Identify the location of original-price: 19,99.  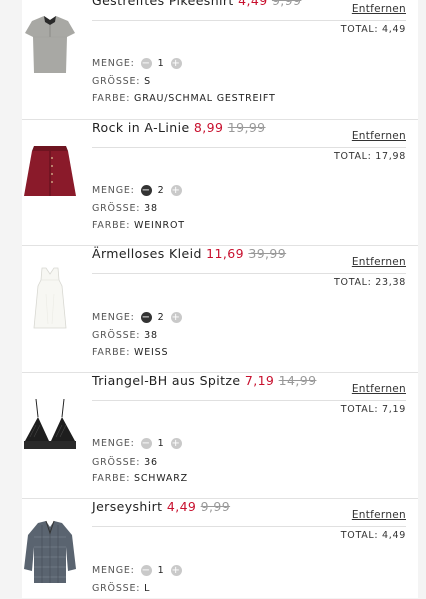
(246, 127).